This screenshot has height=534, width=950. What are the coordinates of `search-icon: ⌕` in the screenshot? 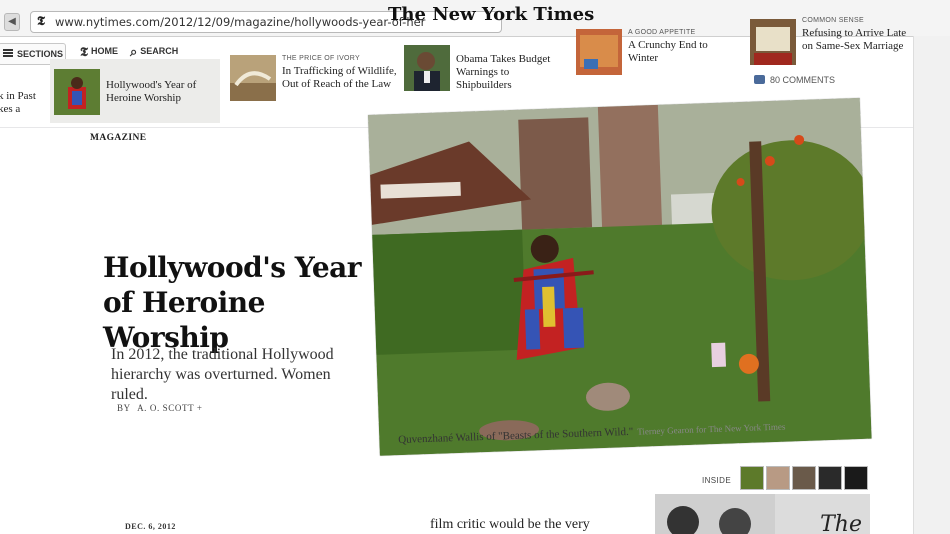 It's located at (134, 52).